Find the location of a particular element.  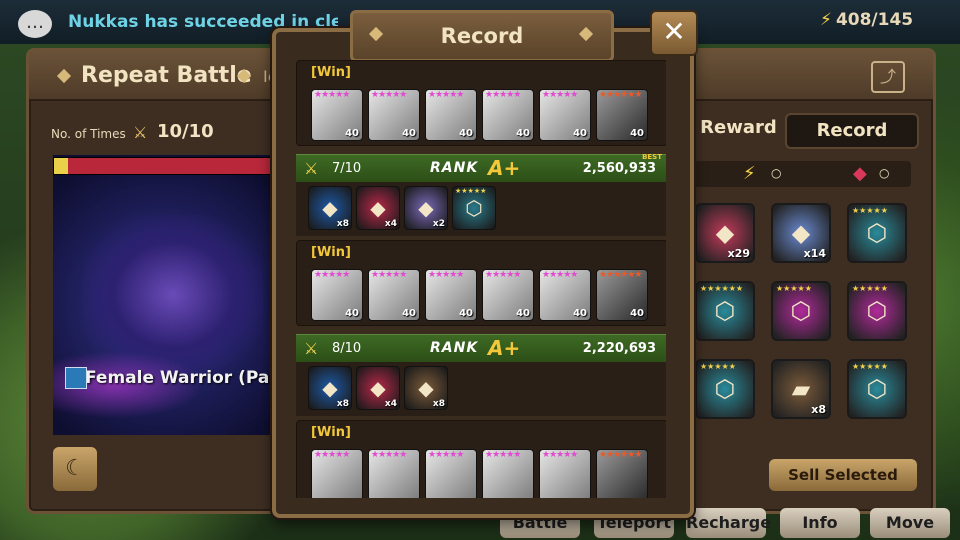

record-title-plate: Record is located at coordinates (482, 36).